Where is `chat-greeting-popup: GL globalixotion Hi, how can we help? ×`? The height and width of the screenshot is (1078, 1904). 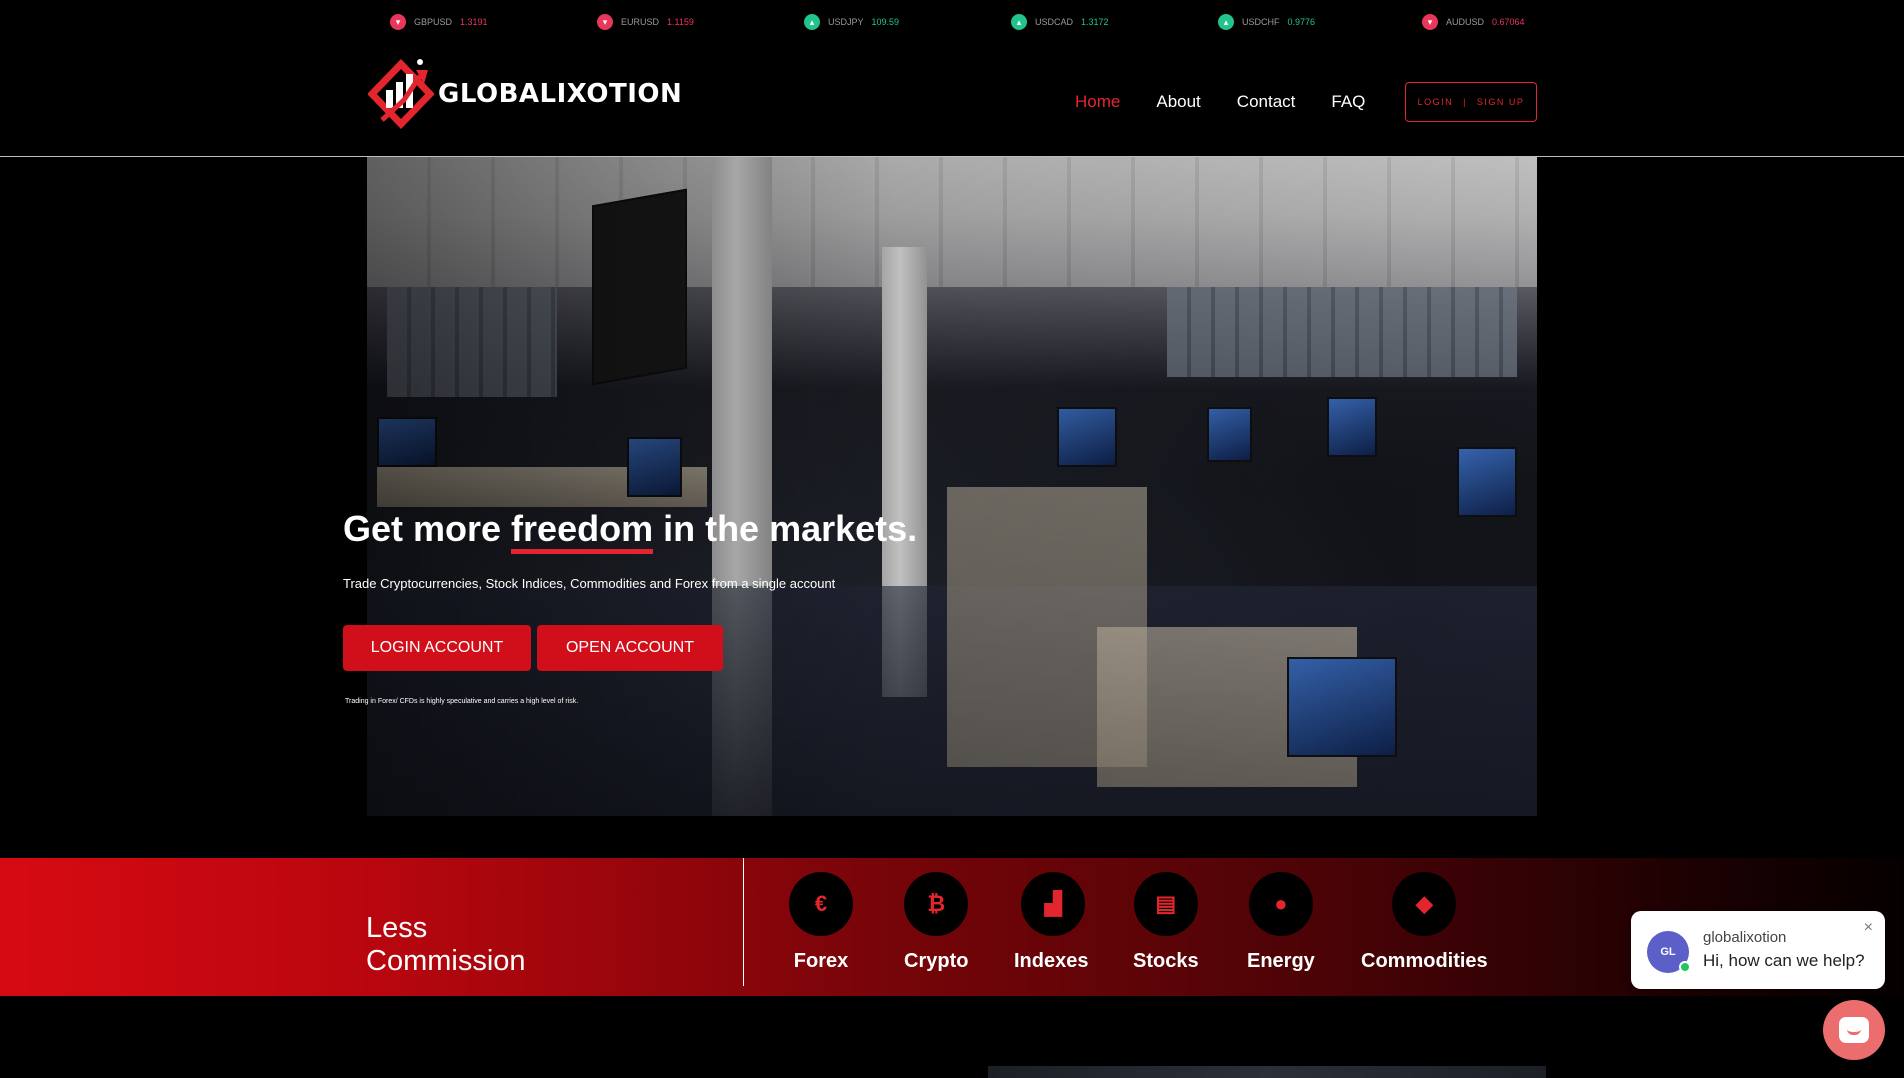
chat-greeting-popup: GL globalixotion Hi, how can we help? × is located at coordinates (1758, 950).